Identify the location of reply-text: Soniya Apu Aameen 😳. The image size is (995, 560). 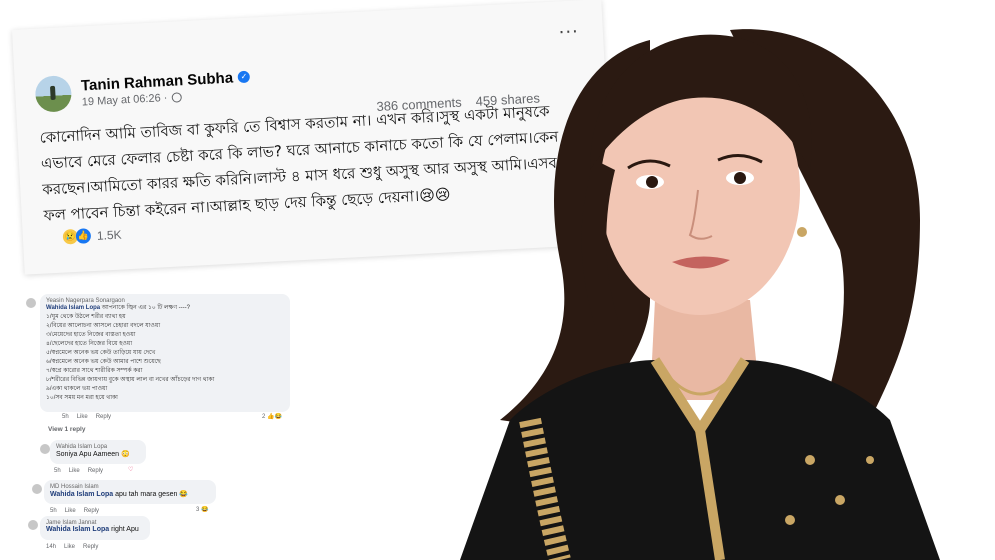
(93, 454).